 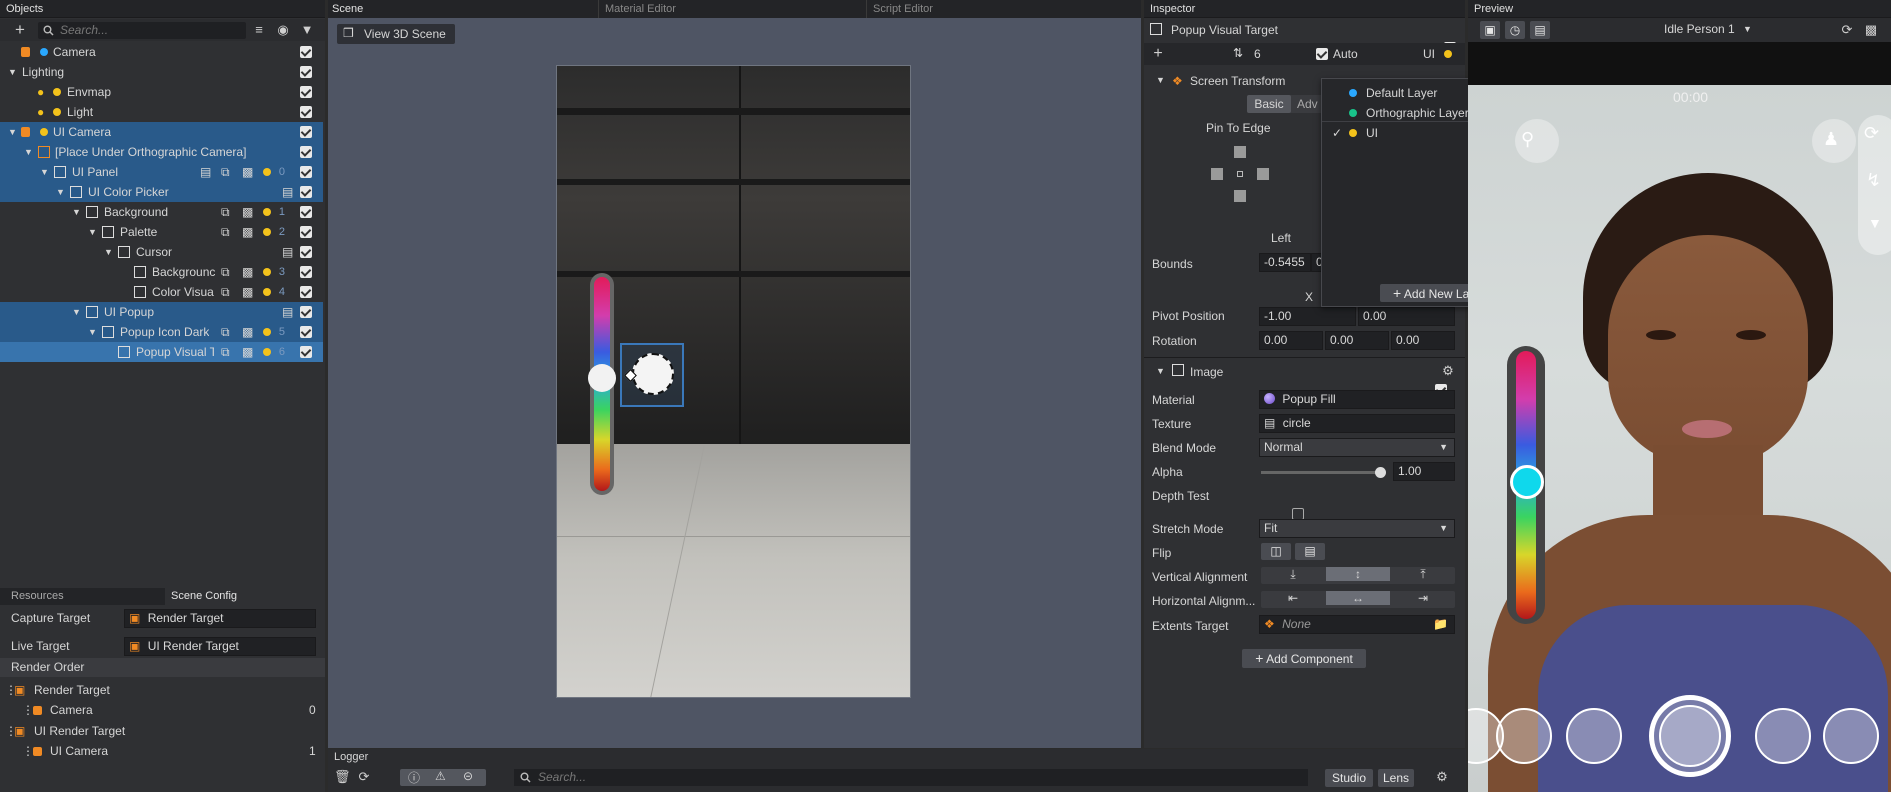 What do you see at coordinates (161, 52) in the screenshot?
I see `tree-row-camera: Camera` at bounding box center [161, 52].